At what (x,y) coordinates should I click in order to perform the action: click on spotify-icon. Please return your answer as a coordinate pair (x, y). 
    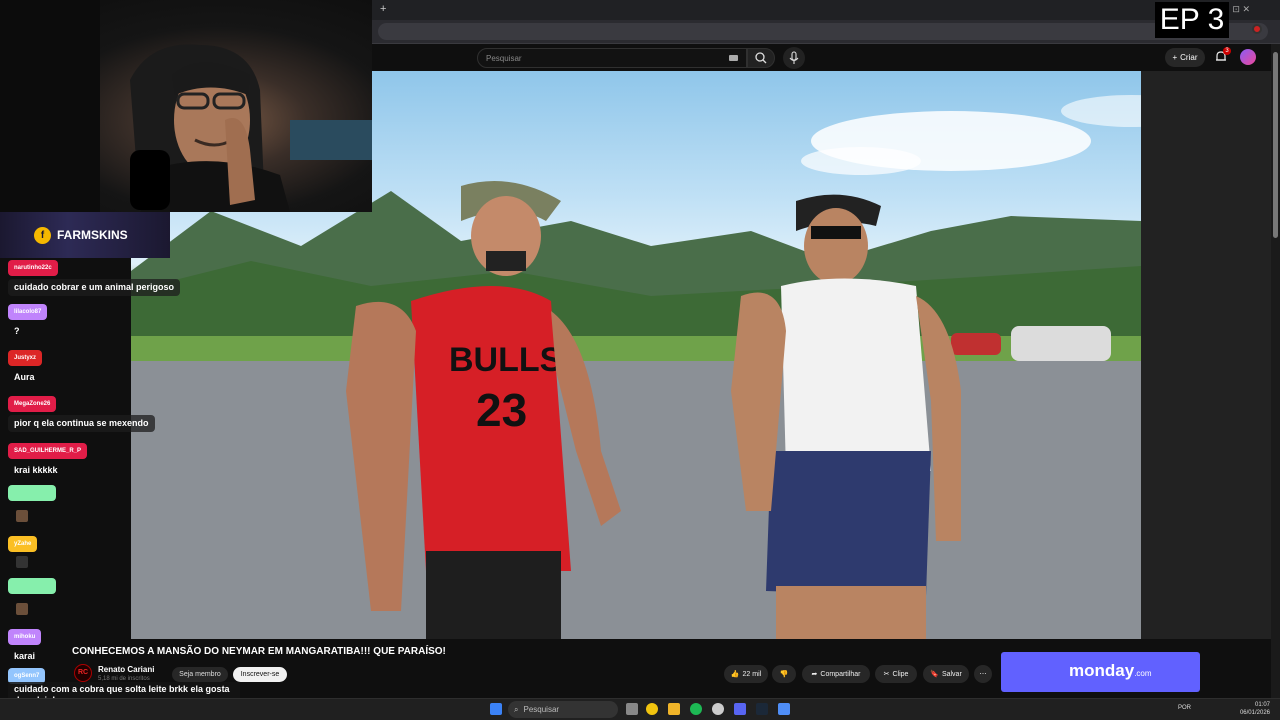
    Looking at the image, I should click on (696, 709).